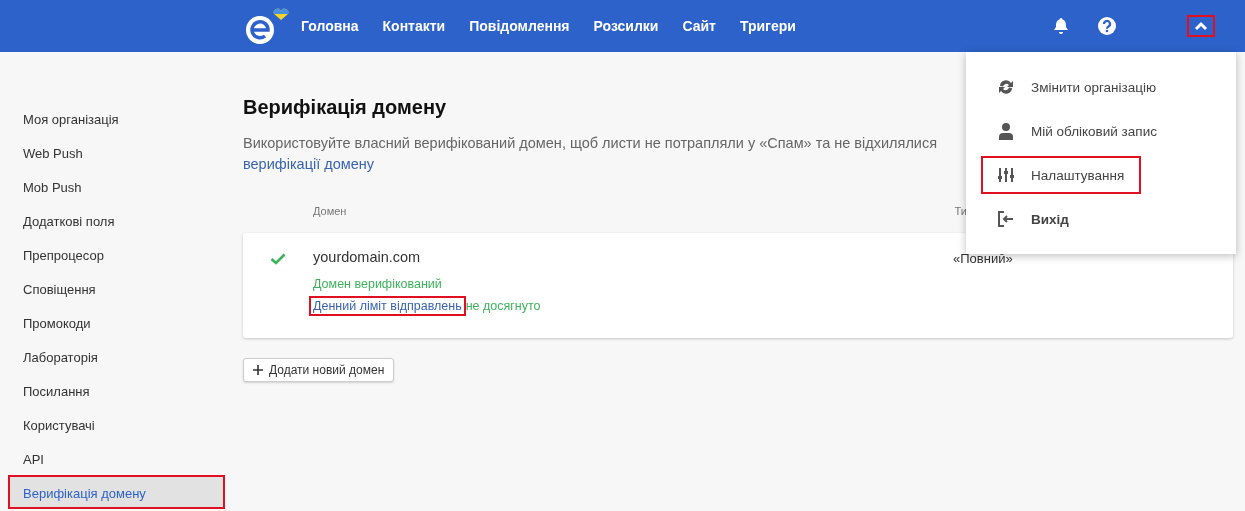 This screenshot has width=1245, height=511. What do you see at coordinates (330, 212) in the screenshot?
I see `column-header: Домен` at bounding box center [330, 212].